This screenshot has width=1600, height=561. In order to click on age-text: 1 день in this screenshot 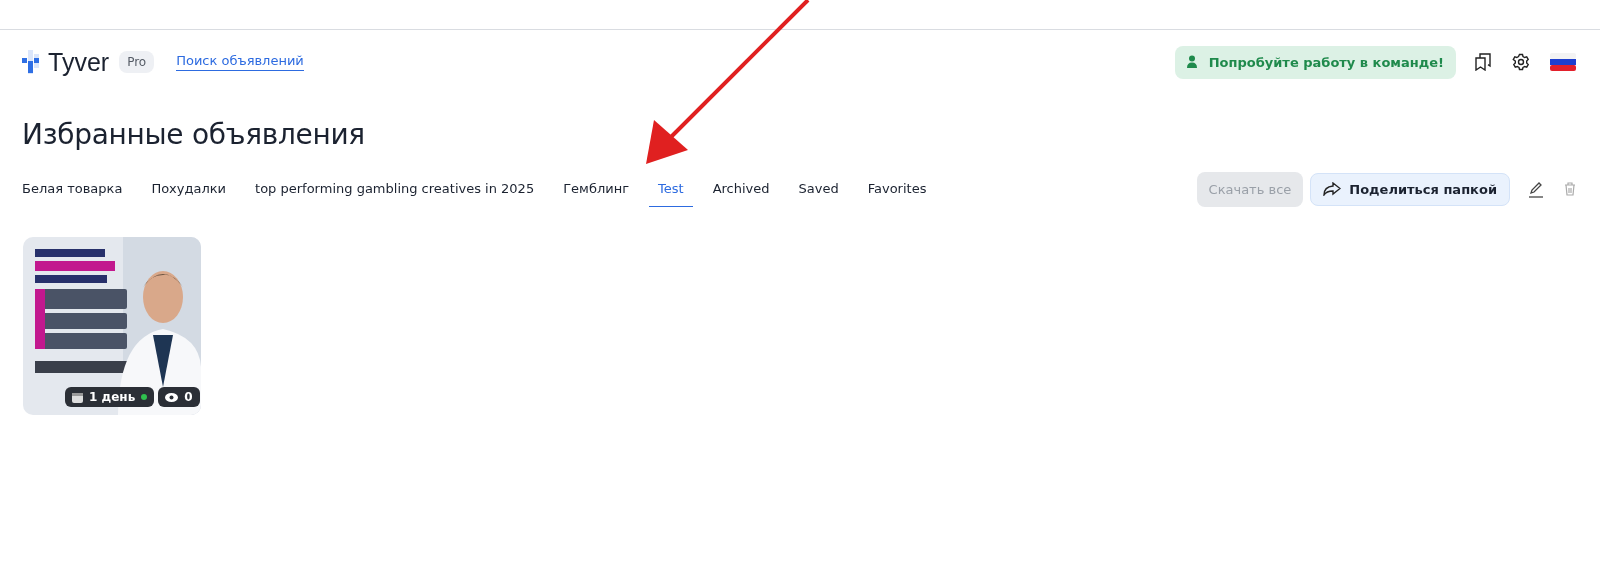, I will do `click(112, 397)`.